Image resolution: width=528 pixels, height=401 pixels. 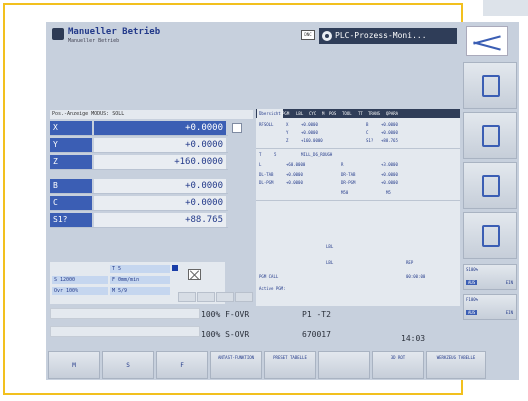 What do you see at coordinates (398, 365) in the screenshot?
I see `softkey-3d-rot: 3D ROT` at bounding box center [398, 365].